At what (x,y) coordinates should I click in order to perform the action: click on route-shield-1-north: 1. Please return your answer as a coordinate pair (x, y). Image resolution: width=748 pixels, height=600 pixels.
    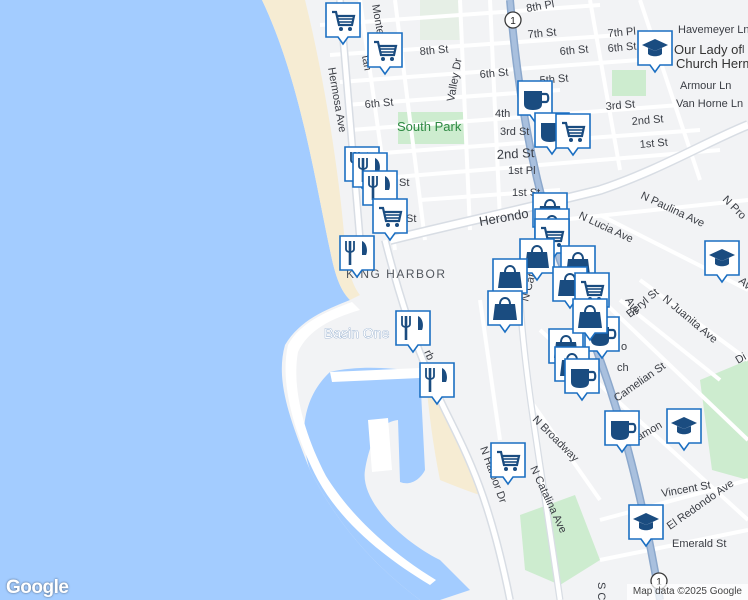
    Looking at the image, I should click on (513, 20).